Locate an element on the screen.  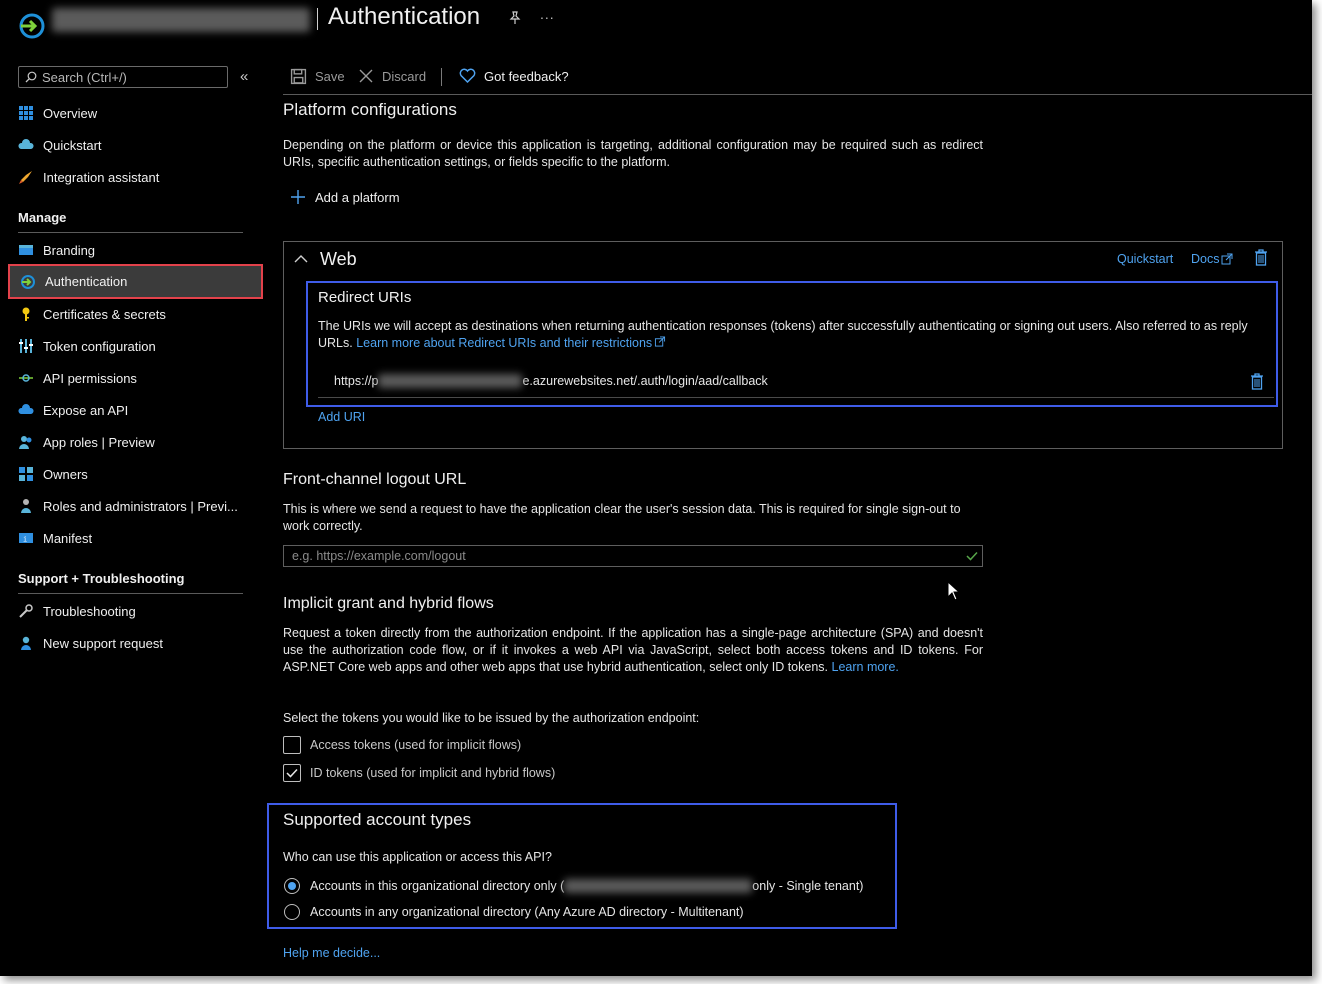
sidebar-item-api-permissions: API permissions is located at coordinates (135, 378).